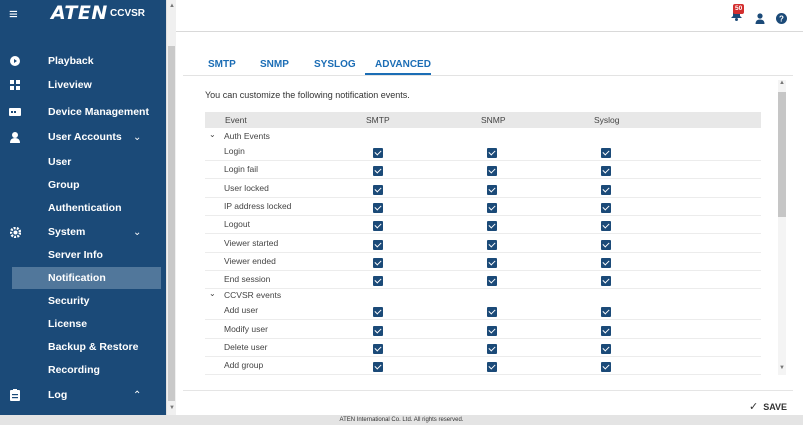 The width and height of the screenshot is (803, 425). I want to click on tab-advanced: ADVANCED, so click(403, 64).